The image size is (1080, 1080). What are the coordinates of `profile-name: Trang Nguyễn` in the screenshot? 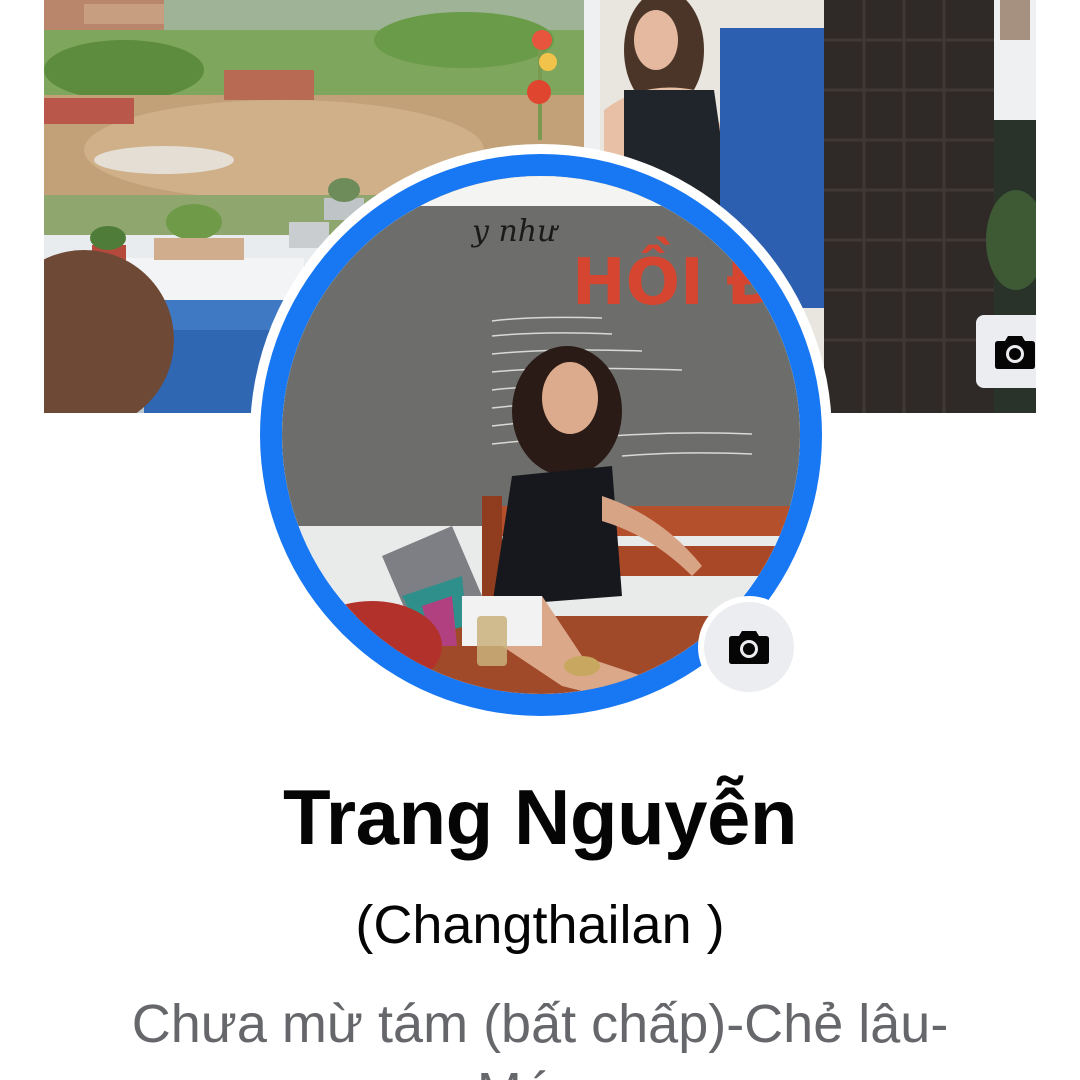 It's located at (540, 817).